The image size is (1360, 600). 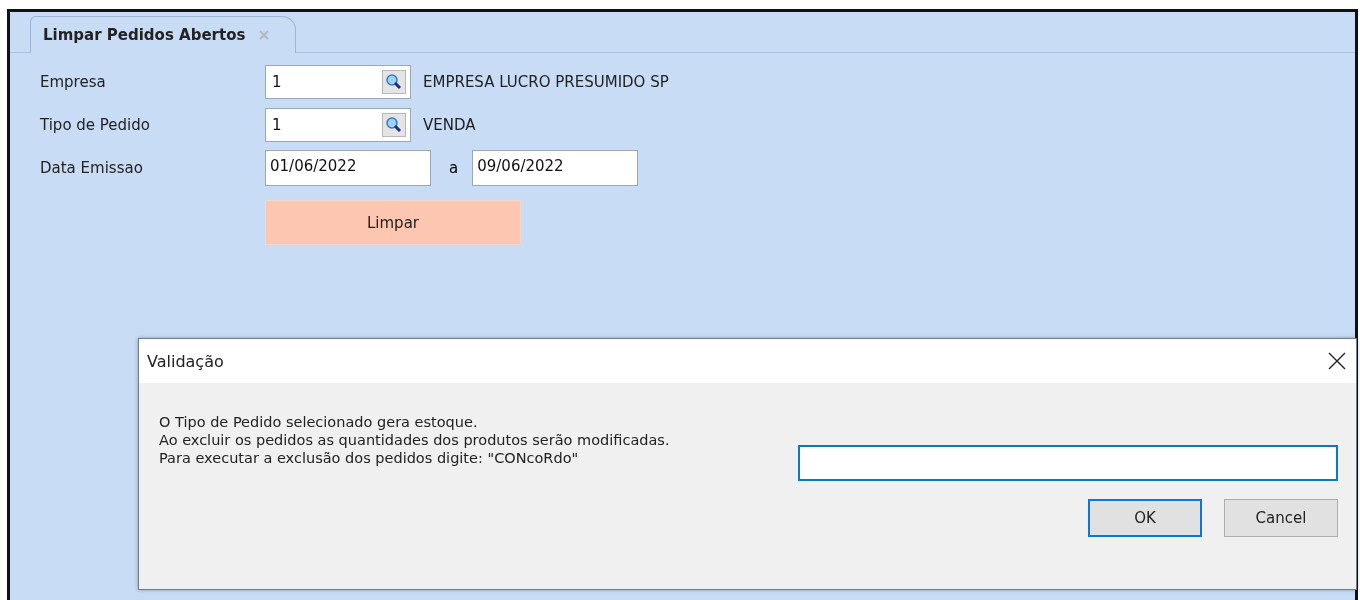 I want to click on input-field, so click(x=1068, y=463).